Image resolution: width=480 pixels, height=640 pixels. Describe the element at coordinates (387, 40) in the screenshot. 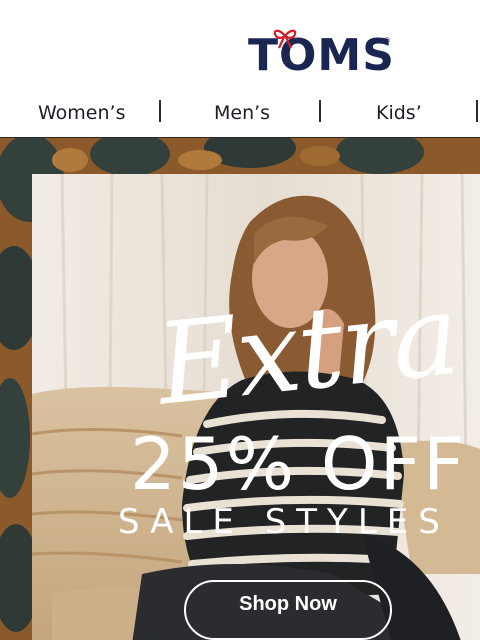

I see `registered-mark: ®` at that location.